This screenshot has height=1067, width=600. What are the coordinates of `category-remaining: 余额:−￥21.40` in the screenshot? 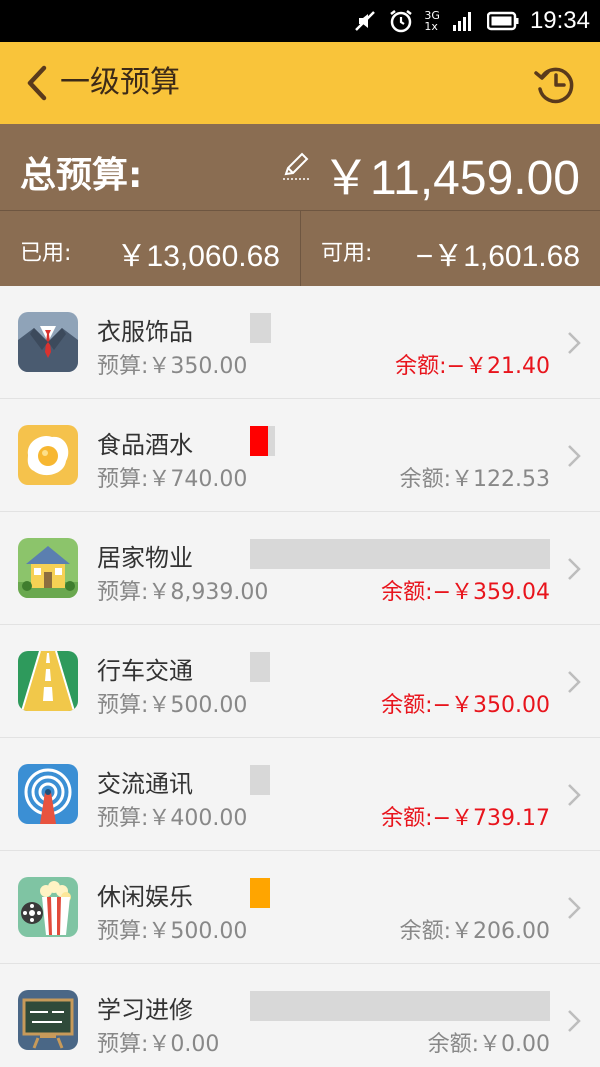 It's located at (472, 366).